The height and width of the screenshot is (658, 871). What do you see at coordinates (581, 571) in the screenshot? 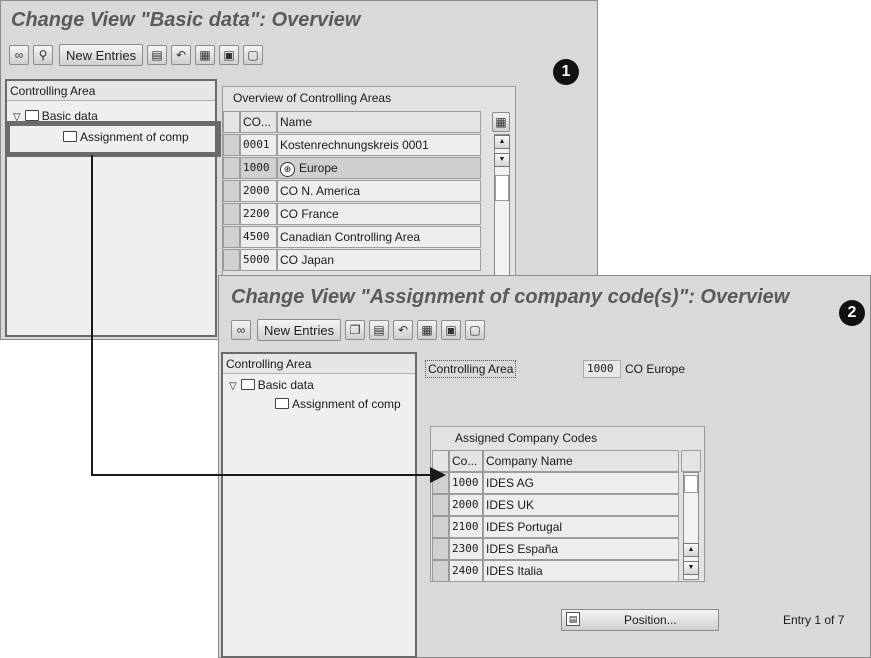
I see `cell-name: IDES Italia` at bounding box center [581, 571].